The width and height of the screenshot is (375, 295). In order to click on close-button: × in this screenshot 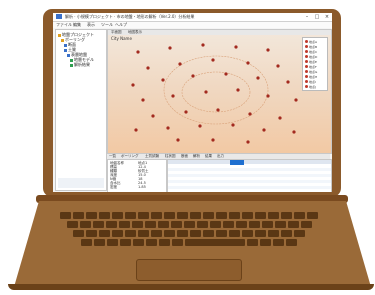, I will do `click(327, 17)`.